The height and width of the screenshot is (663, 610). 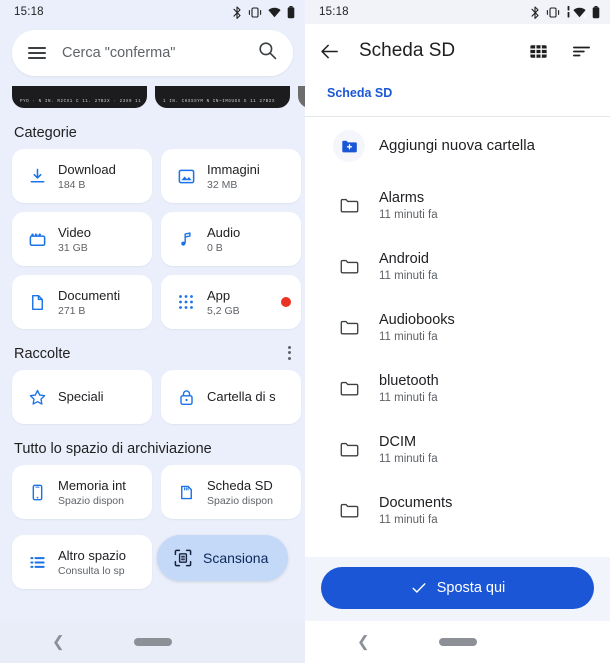 What do you see at coordinates (349, 146) in the screenshot?
I see `add-folder-icon` at bounding box center [349, 146].